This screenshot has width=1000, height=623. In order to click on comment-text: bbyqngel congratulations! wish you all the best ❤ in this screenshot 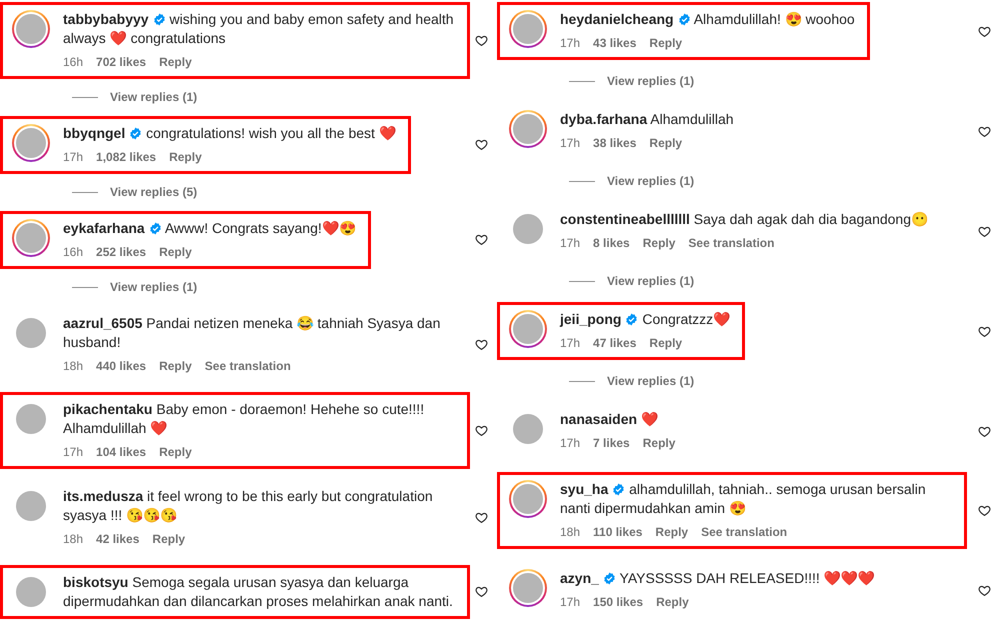, I will do `click(229, 133)`.